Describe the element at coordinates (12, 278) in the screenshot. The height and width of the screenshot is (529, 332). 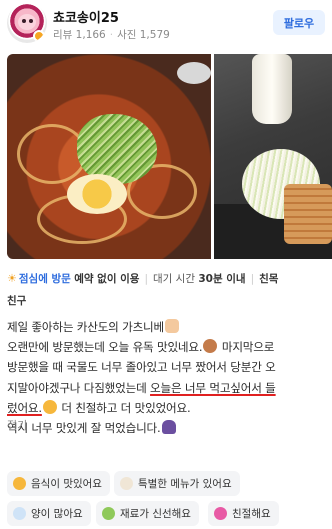
I see `sun-icon: ☀` at that location.